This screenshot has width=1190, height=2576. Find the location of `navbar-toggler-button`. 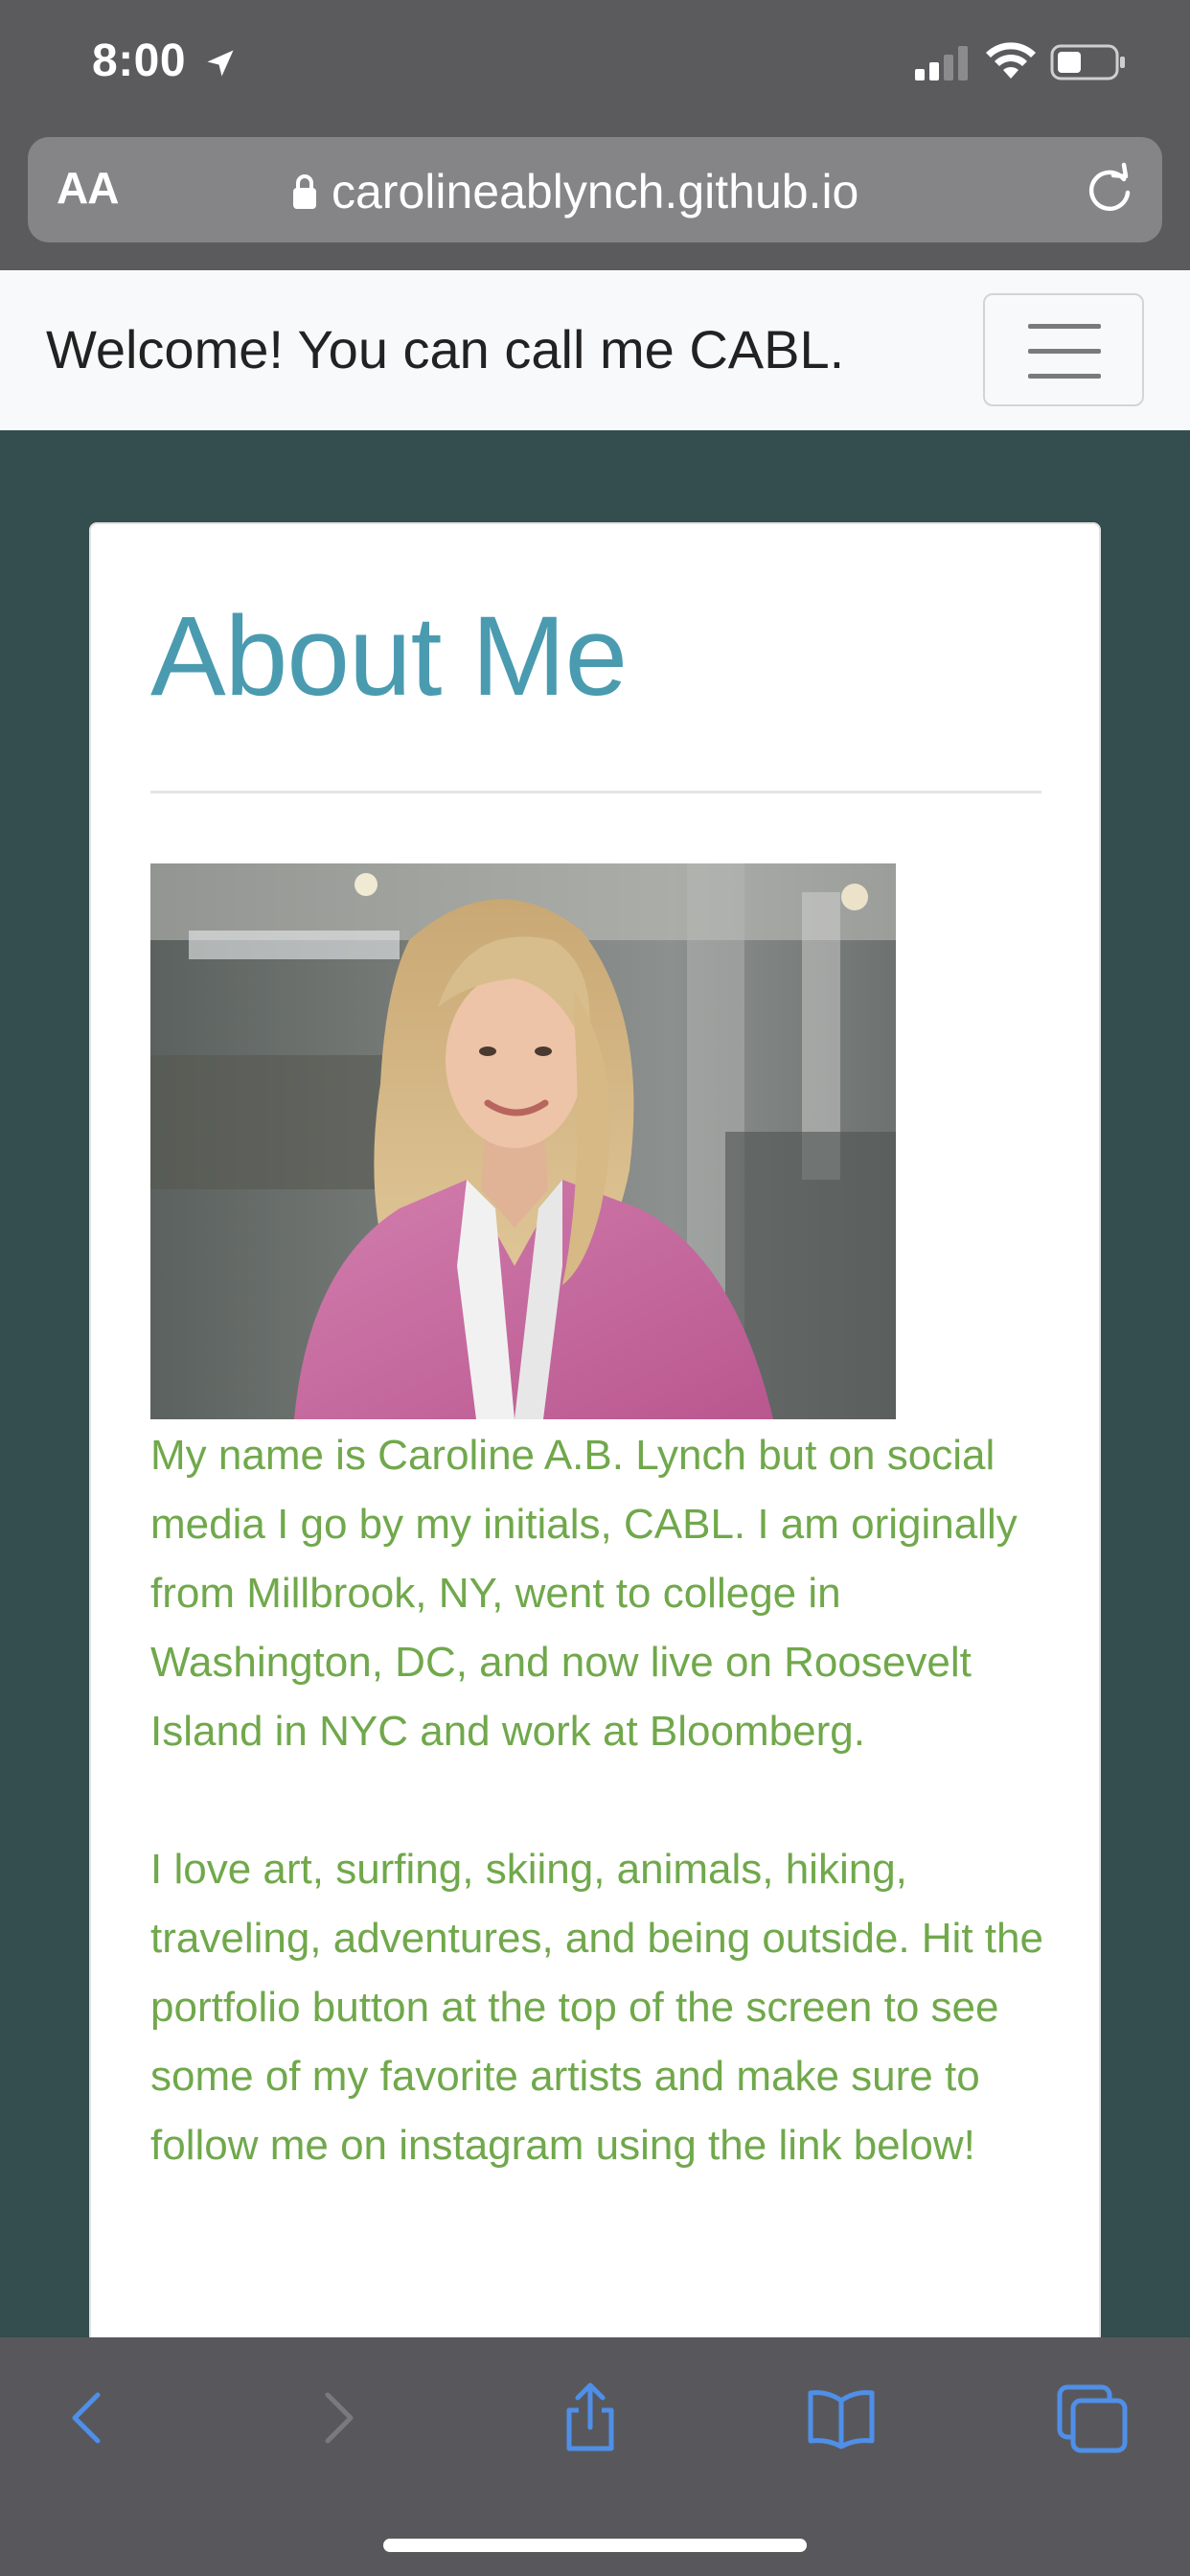

navbar-toggler-button is located at coordinates (1064, 350).